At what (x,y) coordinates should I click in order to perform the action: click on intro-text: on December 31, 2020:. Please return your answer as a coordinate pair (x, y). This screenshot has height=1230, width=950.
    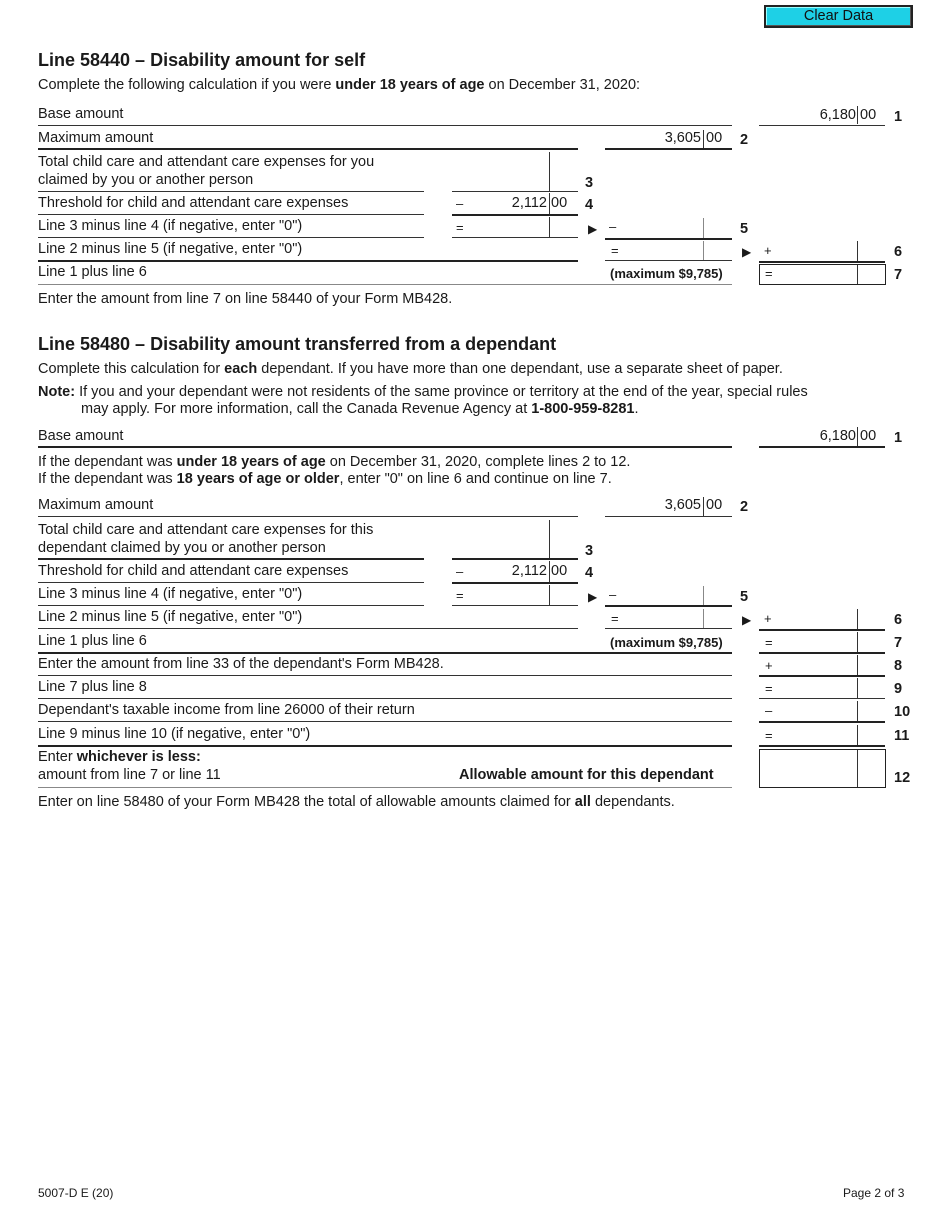
    Looking at the image, I should click on (562, 85).